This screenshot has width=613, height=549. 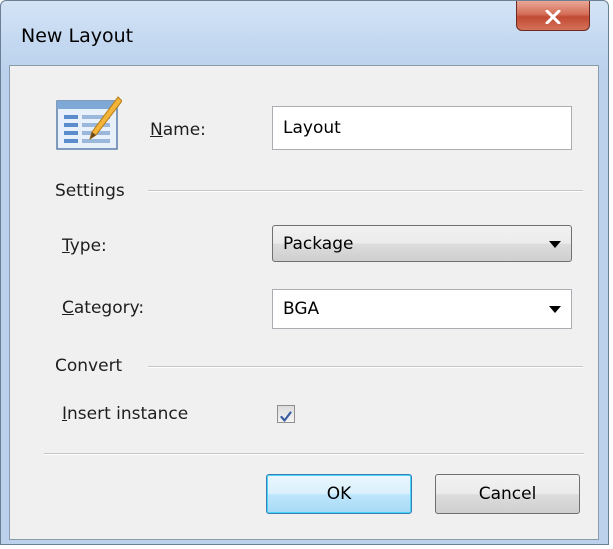 What do you see at coordinates (339, 494) in the screenshot?
I see `ok-button: OK` at bounding box center [339, 494].